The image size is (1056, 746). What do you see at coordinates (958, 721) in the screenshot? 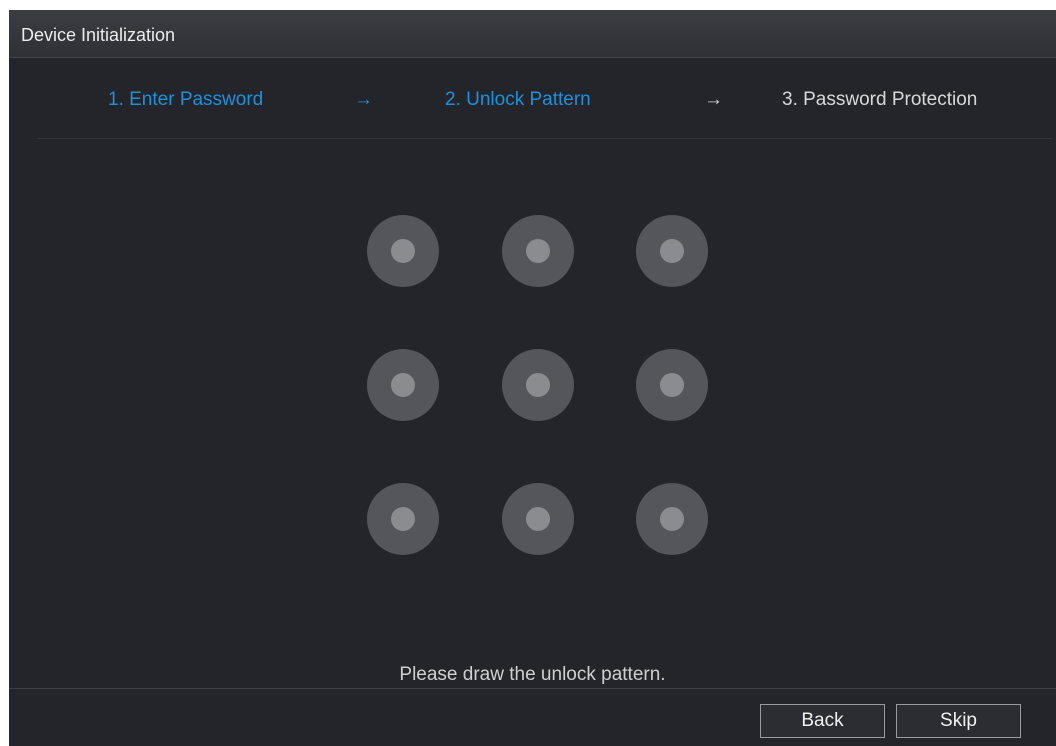
I see `skip-button: Skip` at bounding box center [958, 721].